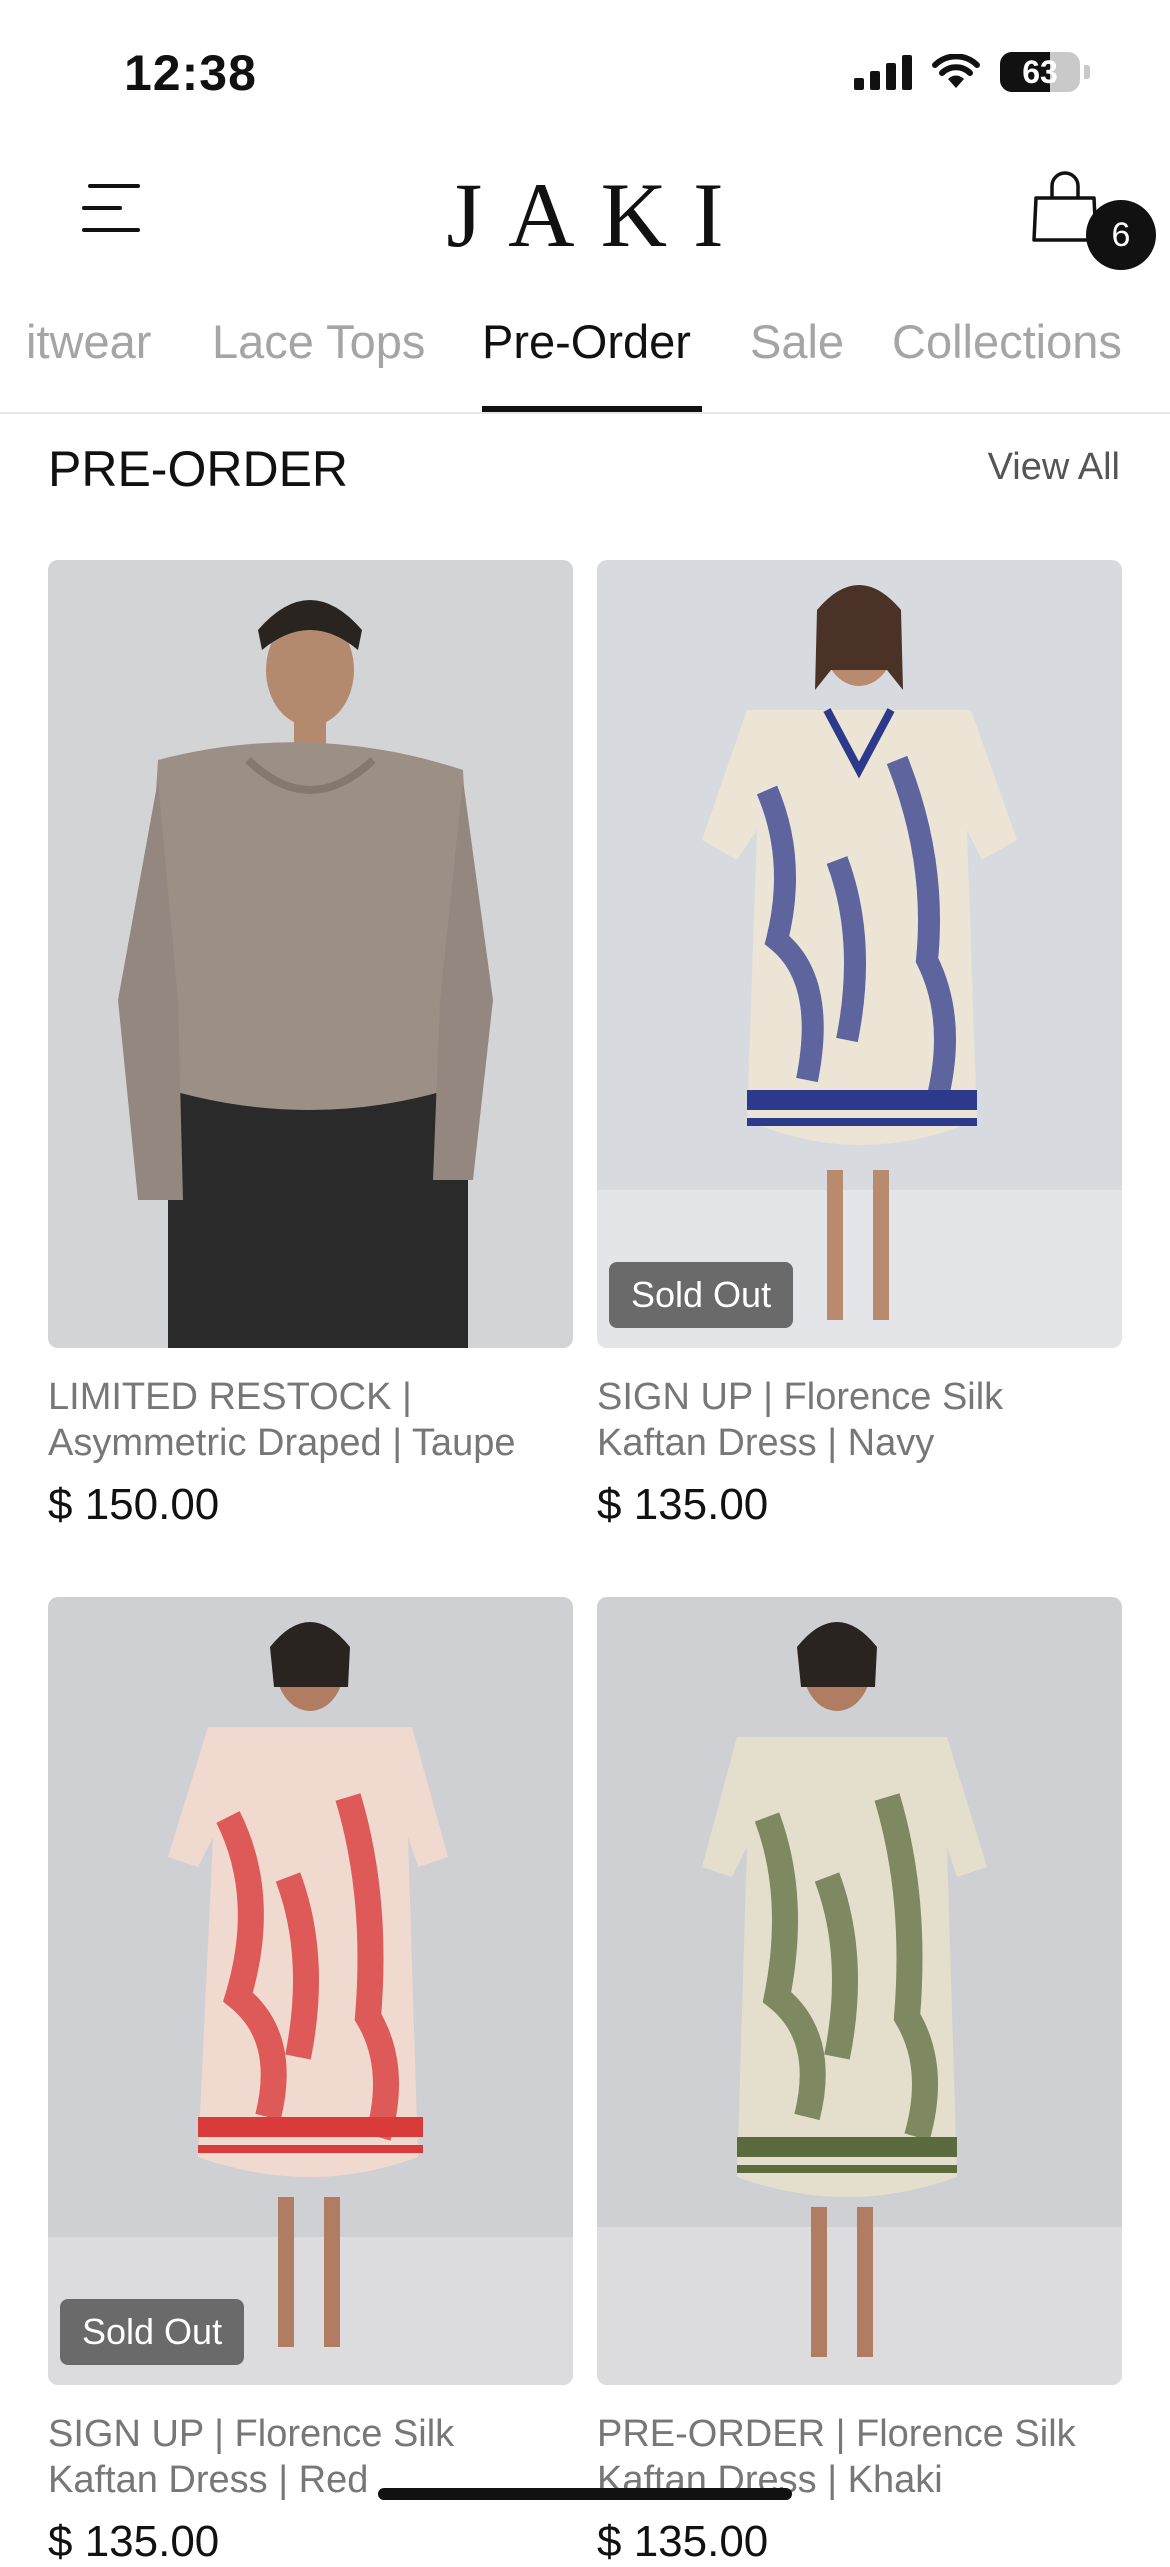 Image resolution: width=1170 pixels, height=2567 pixels. Describe the element at coordinates (883, 72) in the screenshot. I see `signal-icon` at that location.